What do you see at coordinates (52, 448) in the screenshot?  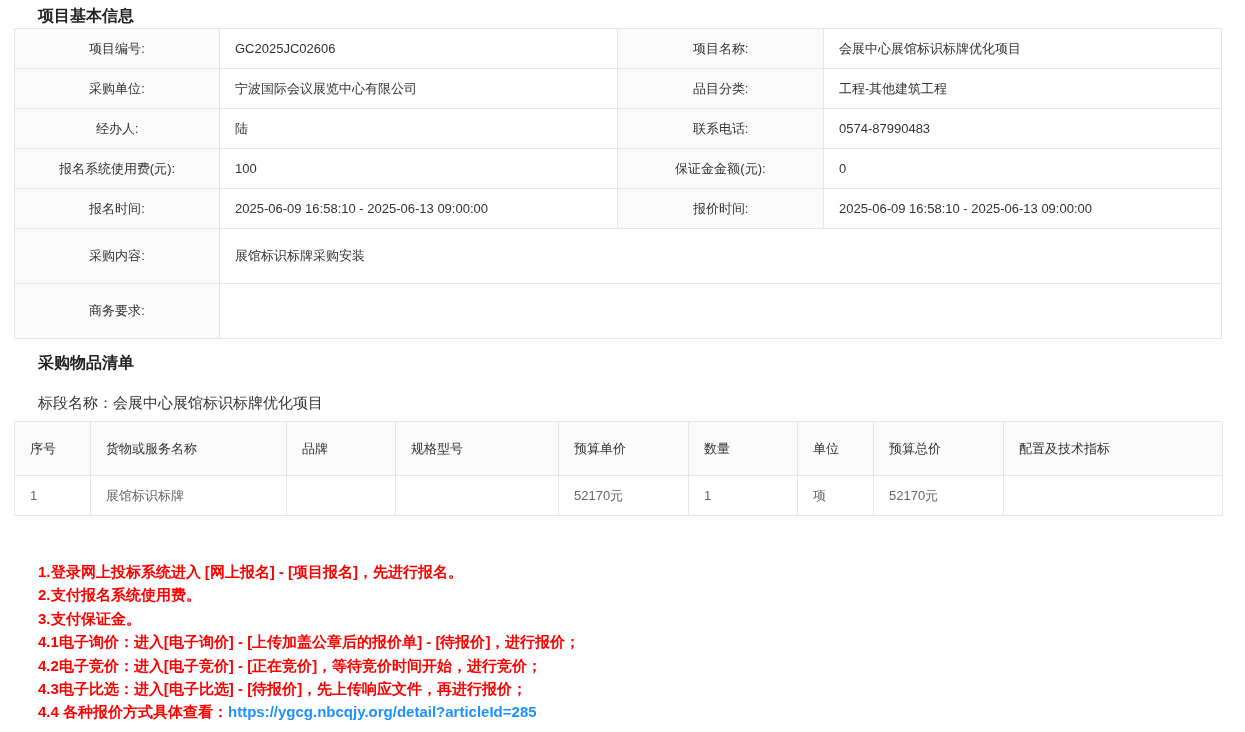 I see `column-header: 序号` at bounding box center [52, 448].